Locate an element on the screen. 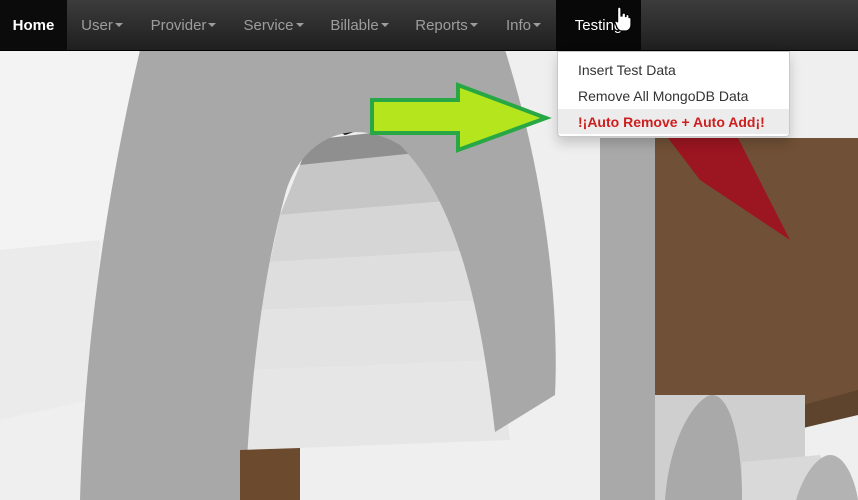  hand-pointer-cursor-icon is located at coordinates (623, 19).